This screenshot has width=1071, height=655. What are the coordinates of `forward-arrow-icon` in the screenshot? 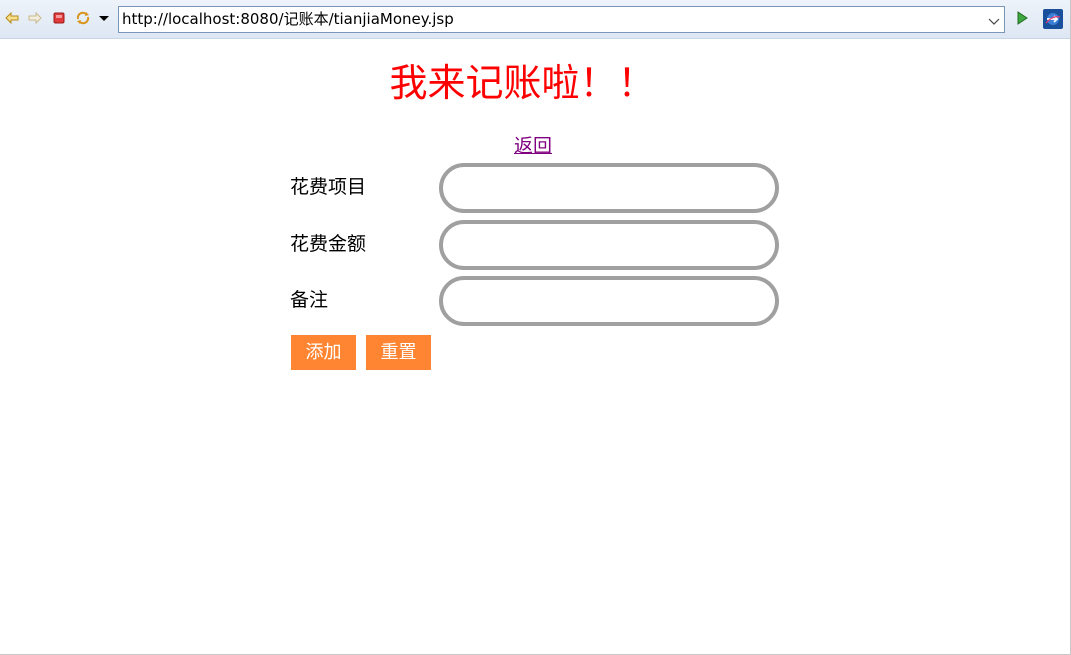 It's located at (35, 18).